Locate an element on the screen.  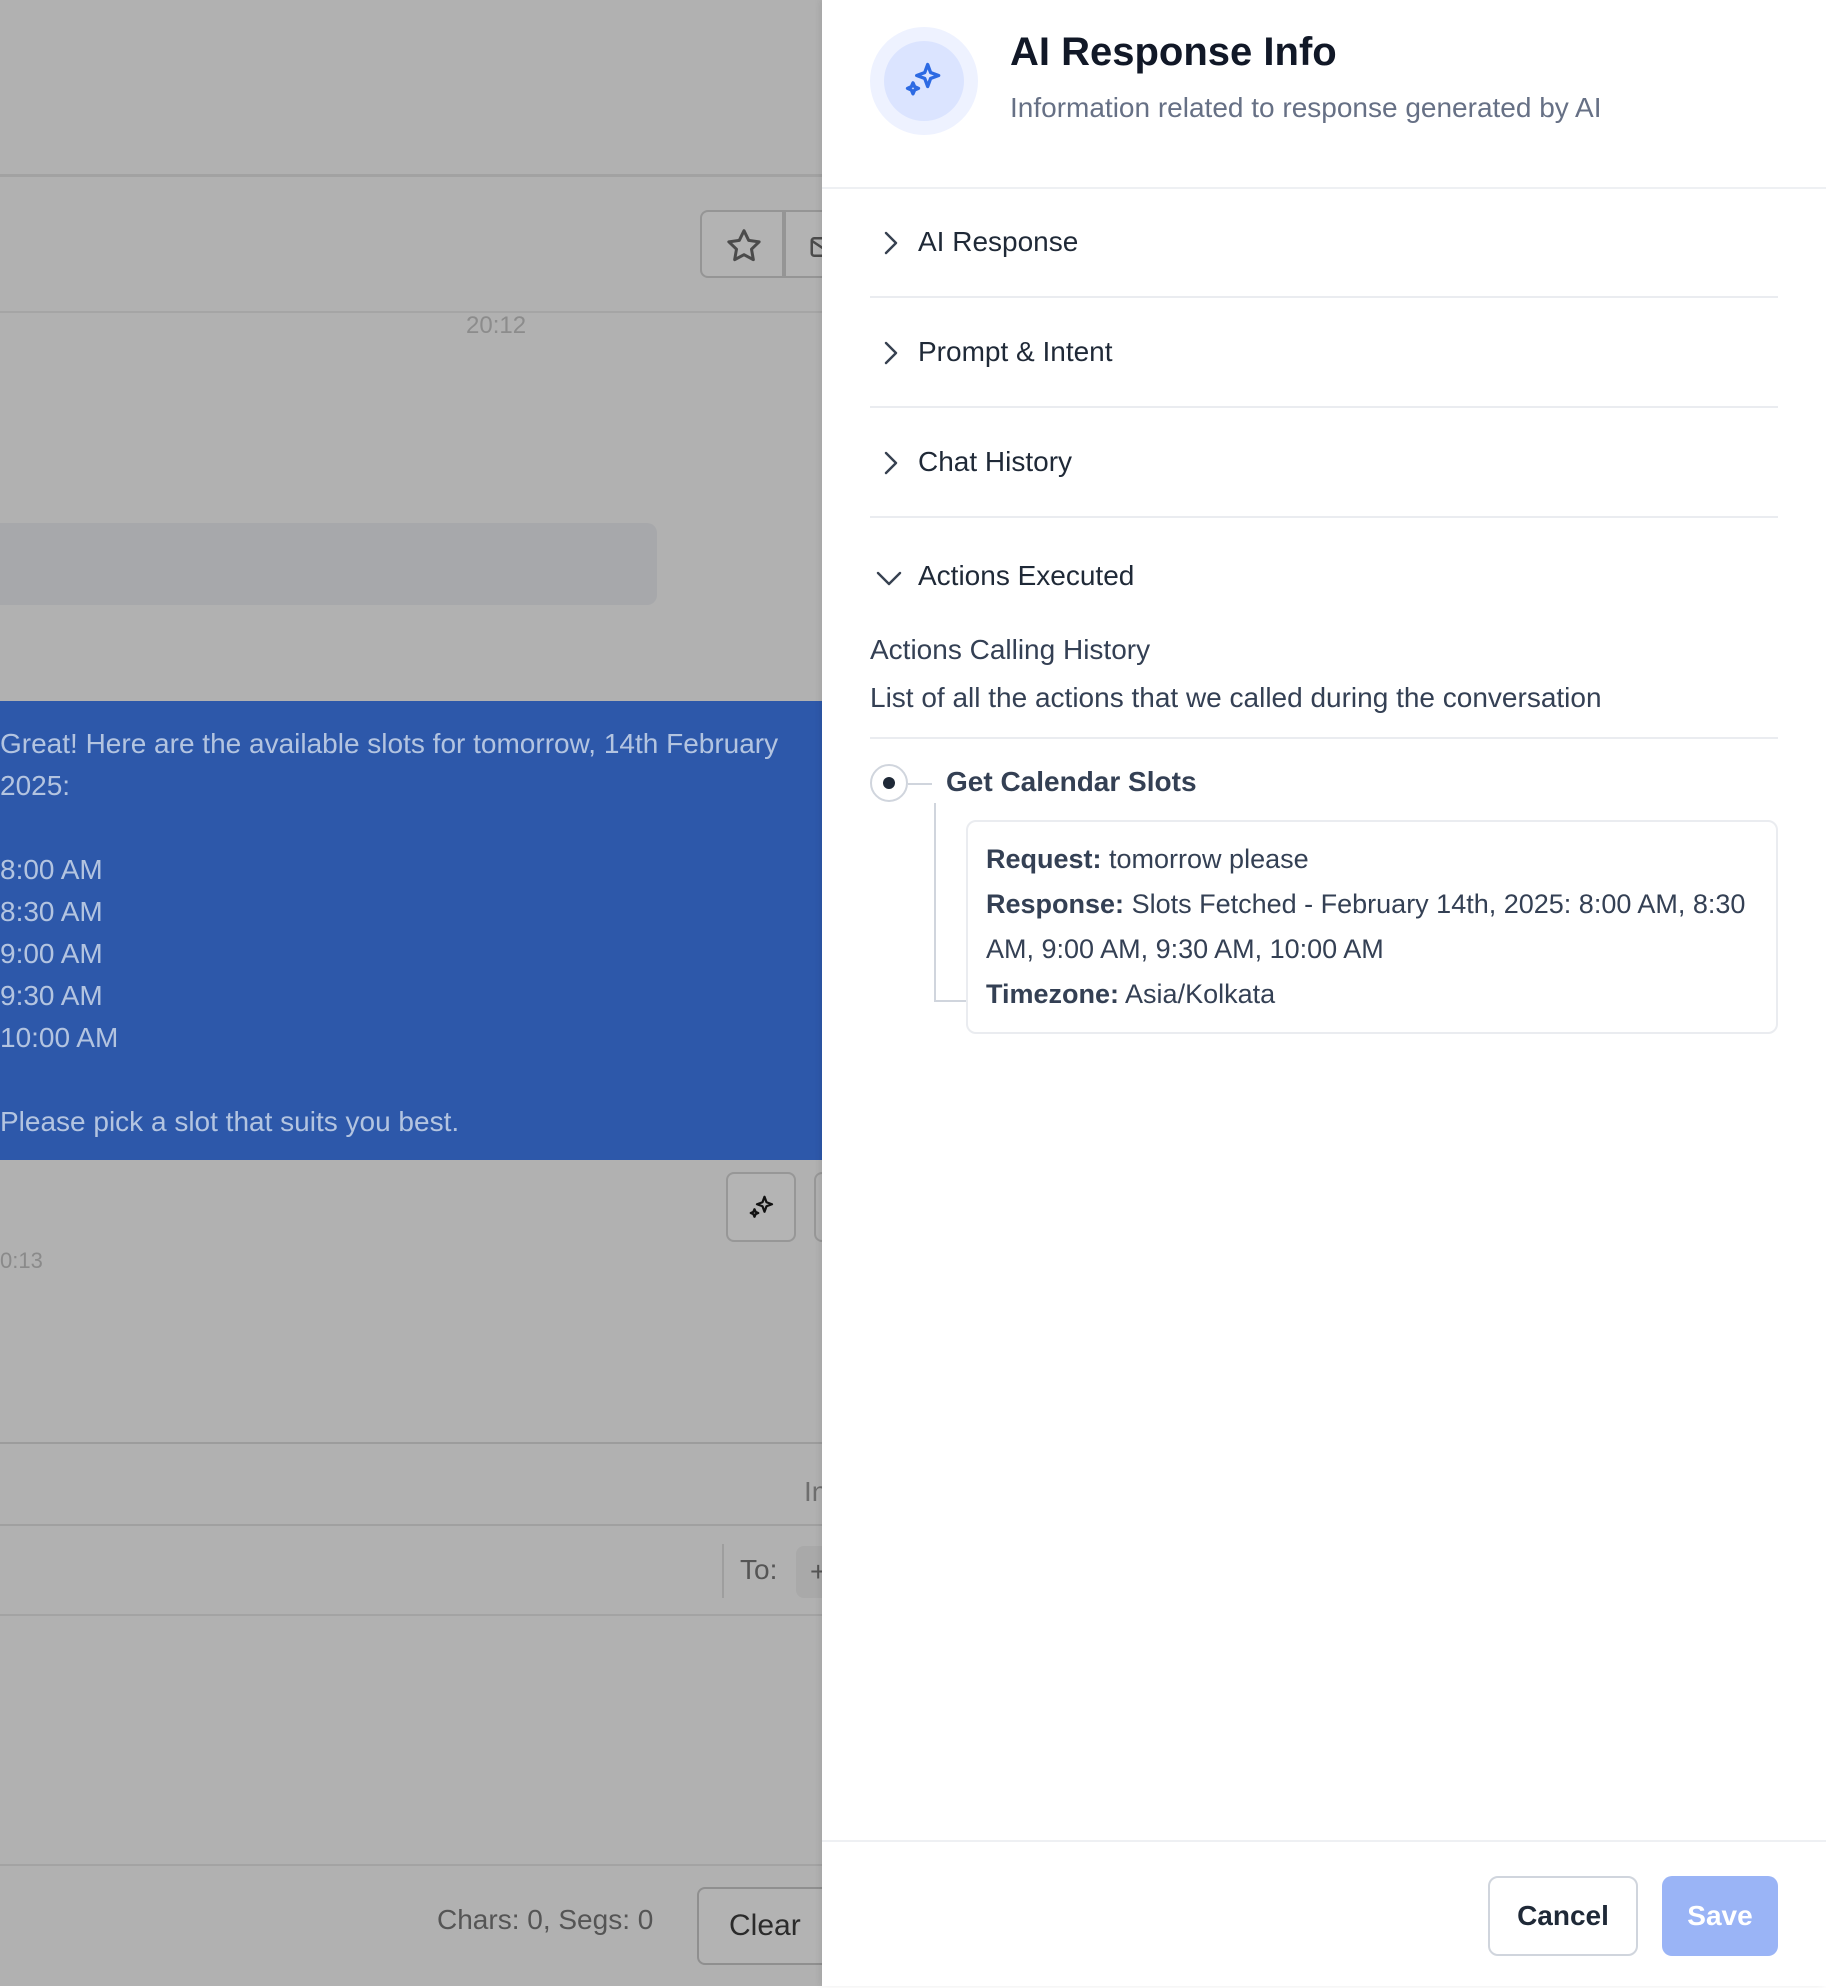
accordion-chat-history: Chat History is located at coordinates (1324, 463).